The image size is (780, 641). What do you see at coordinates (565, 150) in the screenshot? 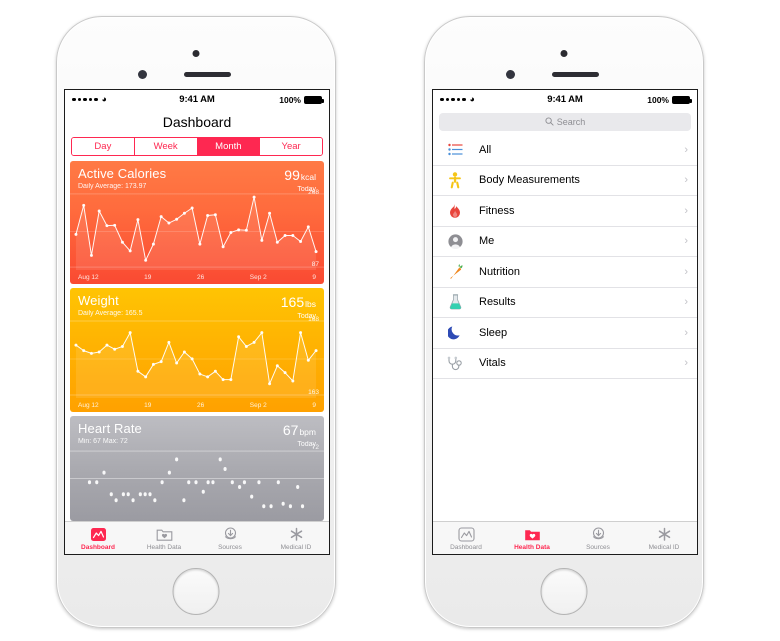
I see `list-item-all: All ›` at bounding box center [565, 150].